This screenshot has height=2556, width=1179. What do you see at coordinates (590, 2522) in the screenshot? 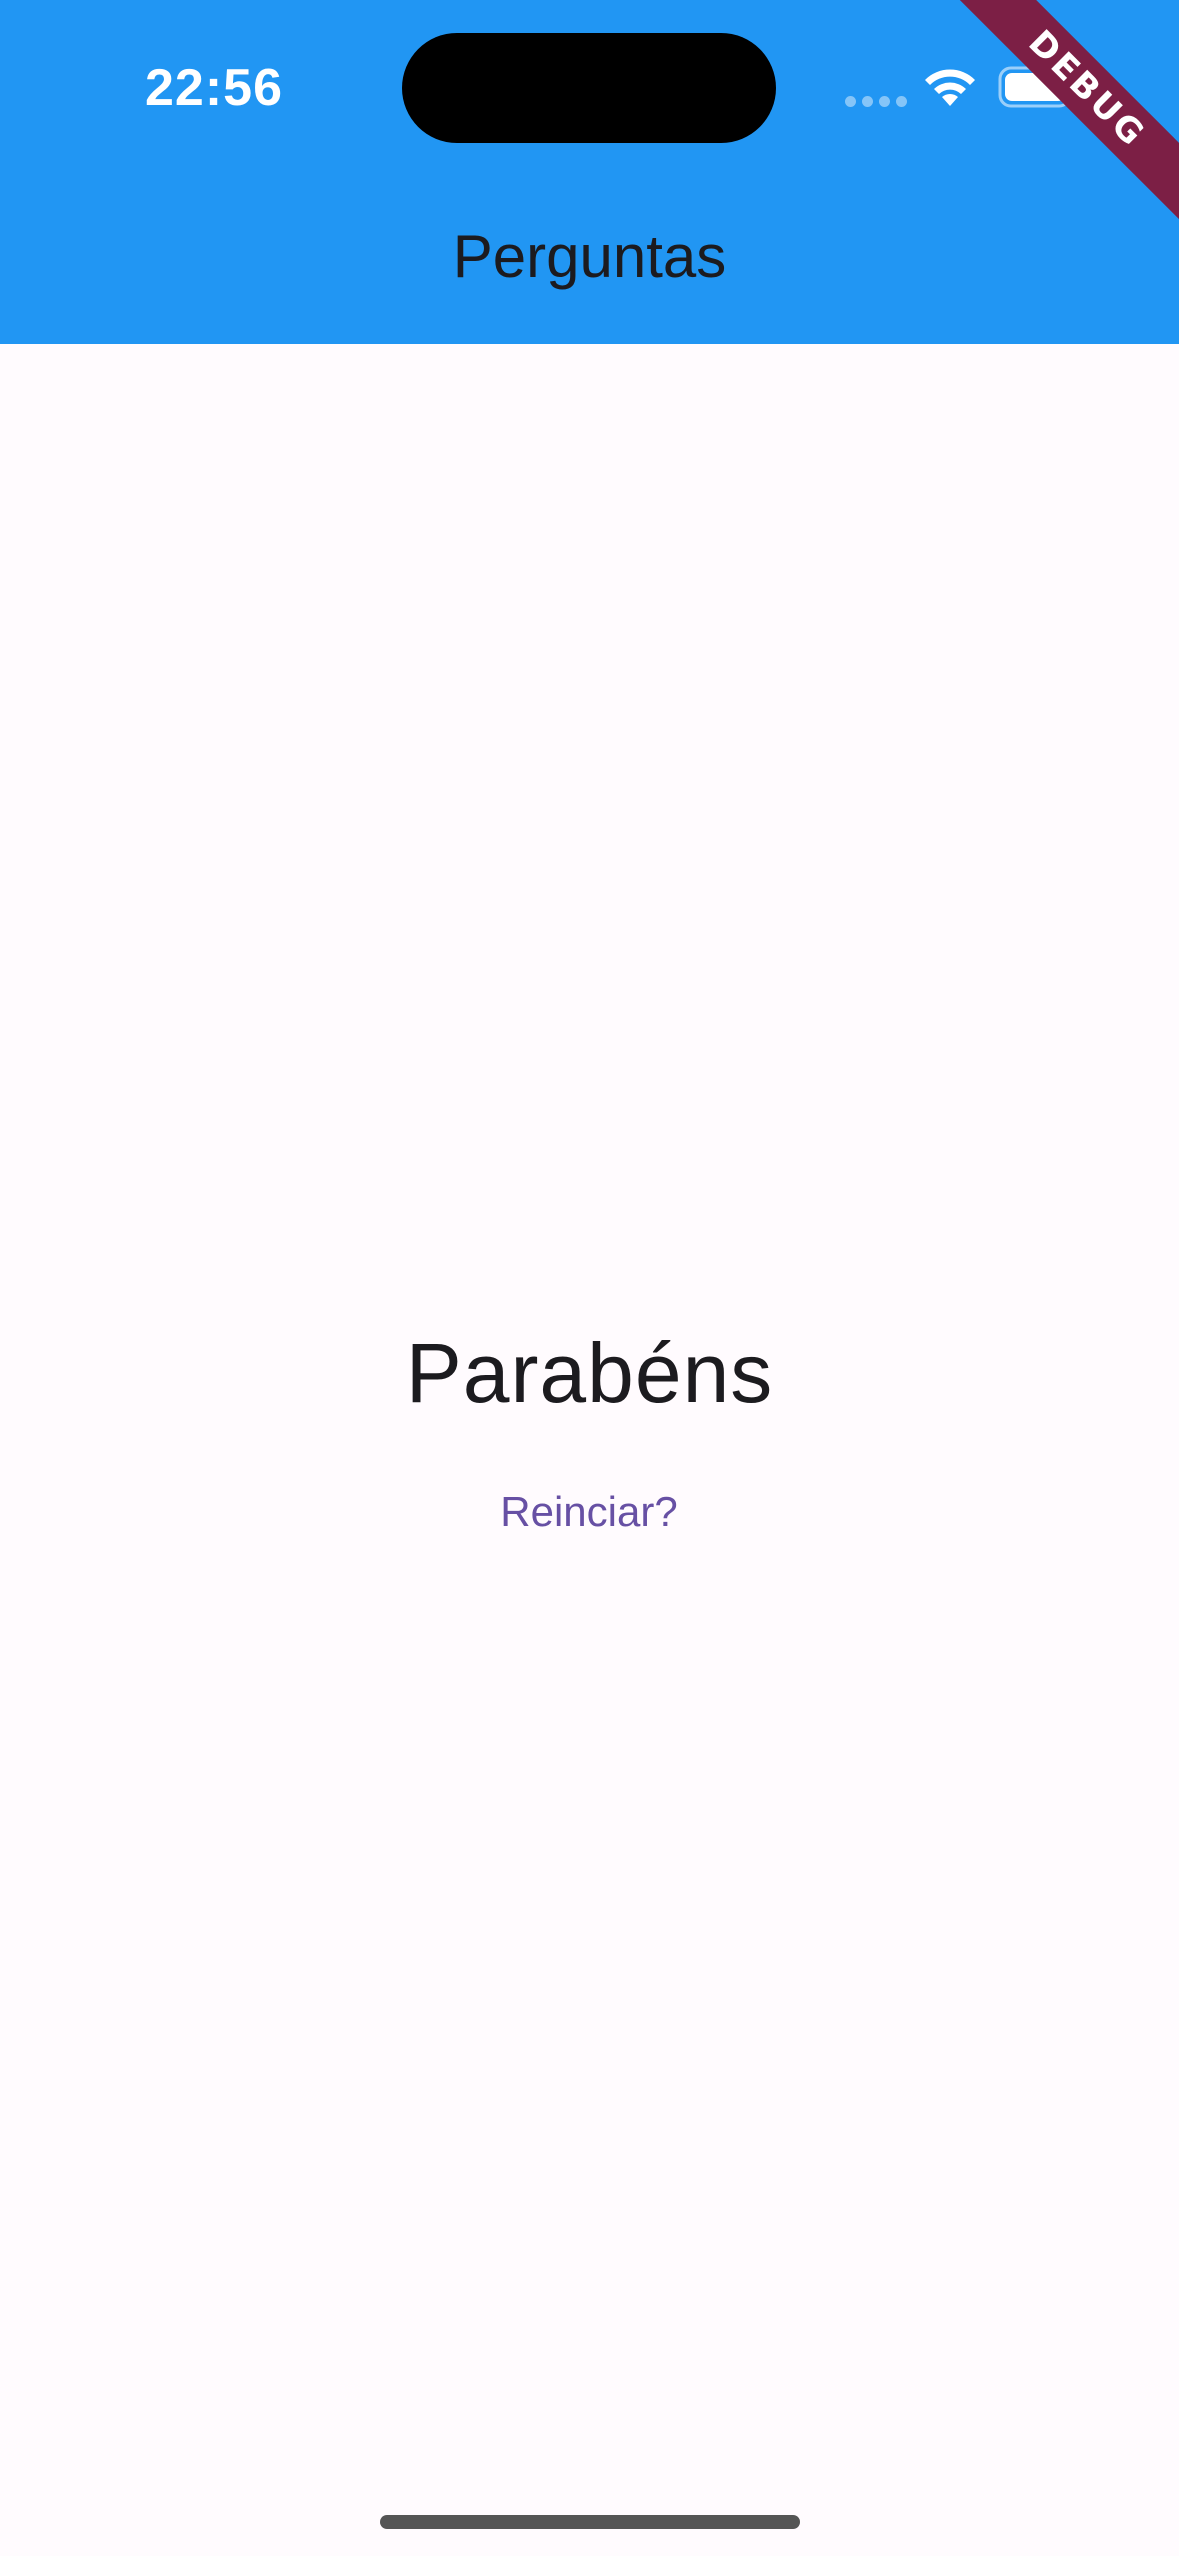
I see `home-indicator` at bounding box center [590, 2522].